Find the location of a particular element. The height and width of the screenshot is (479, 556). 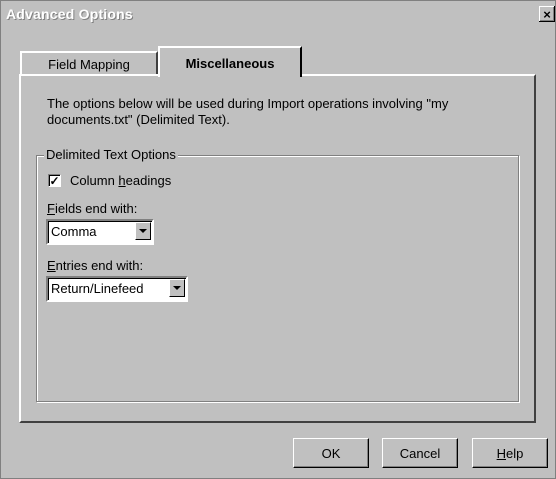

help-label: Help is located at coordinates (510, 453).